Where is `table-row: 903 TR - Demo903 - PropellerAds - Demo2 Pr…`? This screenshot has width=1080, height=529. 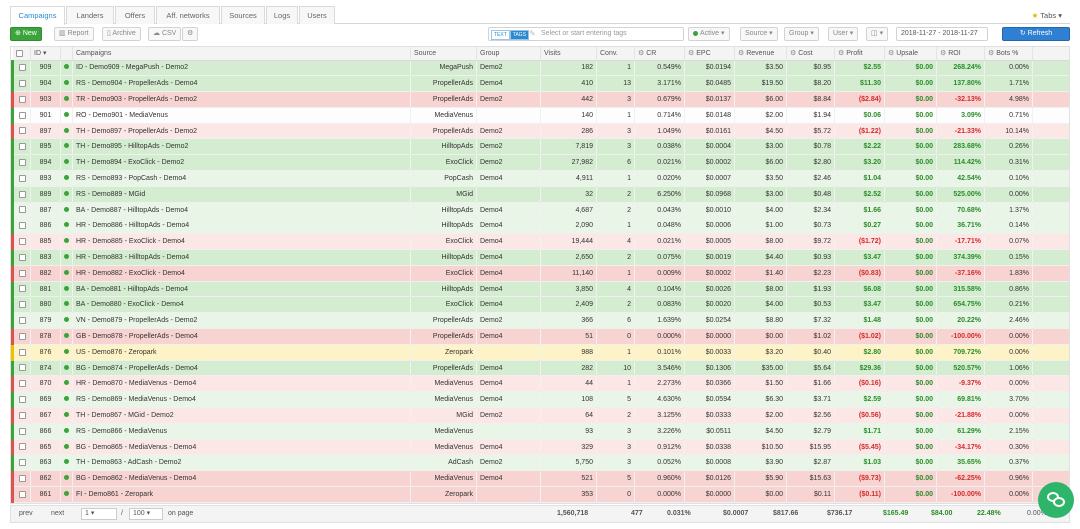
table-row: 903 TR - Demo903 - PropellerAds - Demo2 Pr… is located at coordinates (540, 99).